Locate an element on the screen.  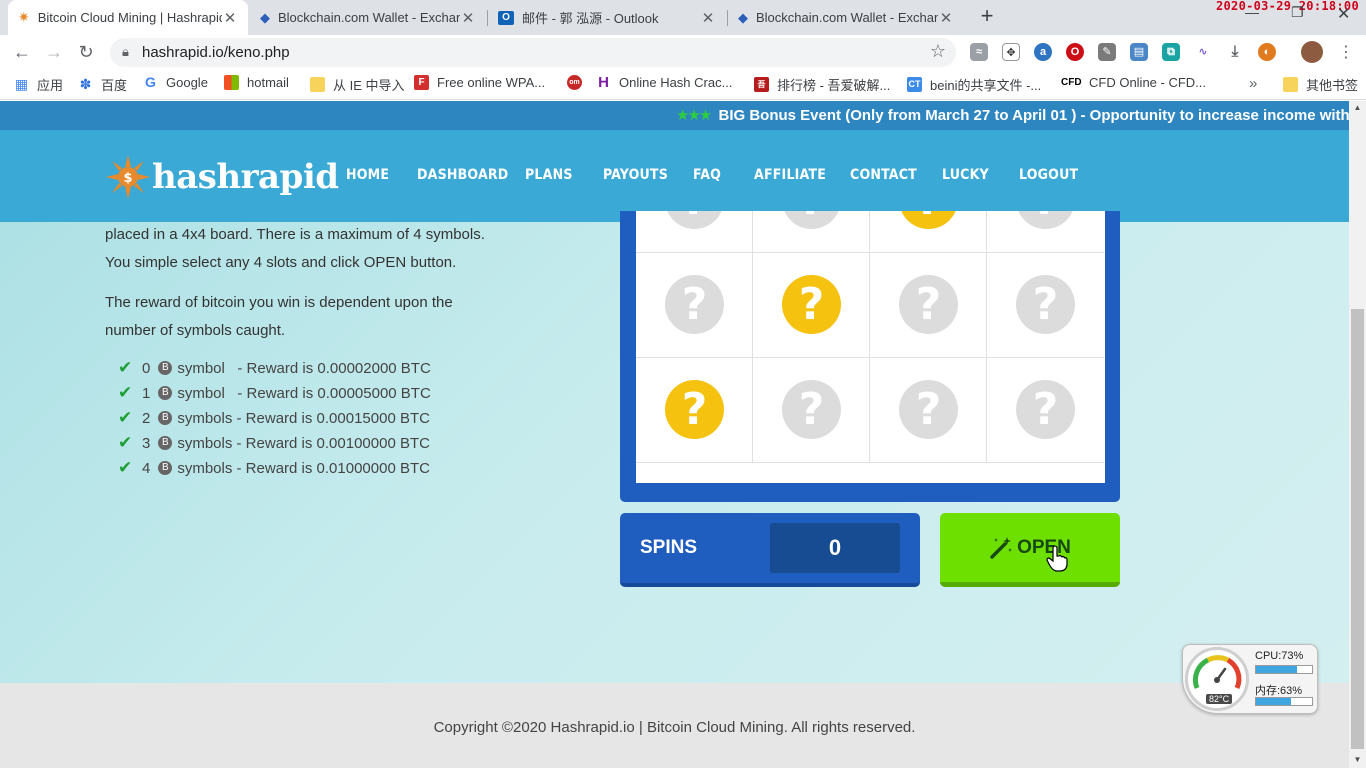
bookmark-hotmail: hotmail is located at coordinates (256, 82).